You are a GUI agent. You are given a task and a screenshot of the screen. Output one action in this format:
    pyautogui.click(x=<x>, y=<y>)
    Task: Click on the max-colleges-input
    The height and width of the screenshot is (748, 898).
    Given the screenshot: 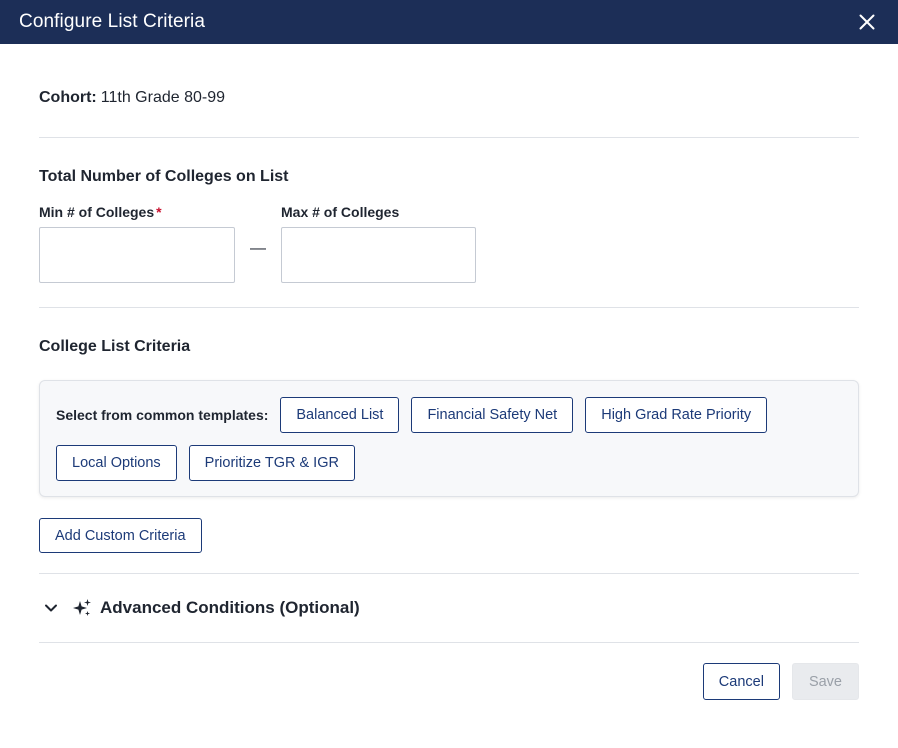 What is the action you would take?
    pyautogui.click(x=378, y=255)
    